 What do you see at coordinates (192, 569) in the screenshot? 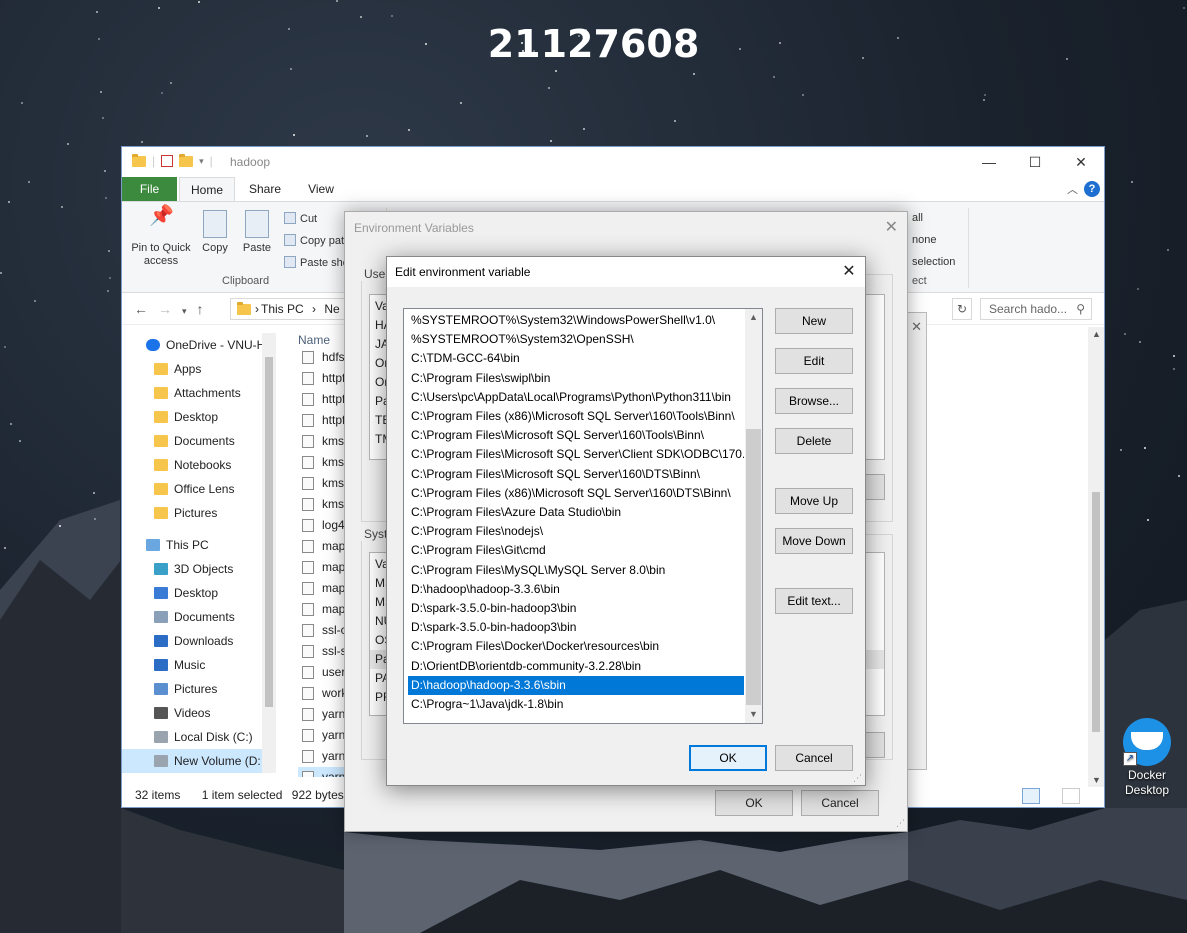
I see `nav-item: 3D Objects` at bounding box center [192, 569].